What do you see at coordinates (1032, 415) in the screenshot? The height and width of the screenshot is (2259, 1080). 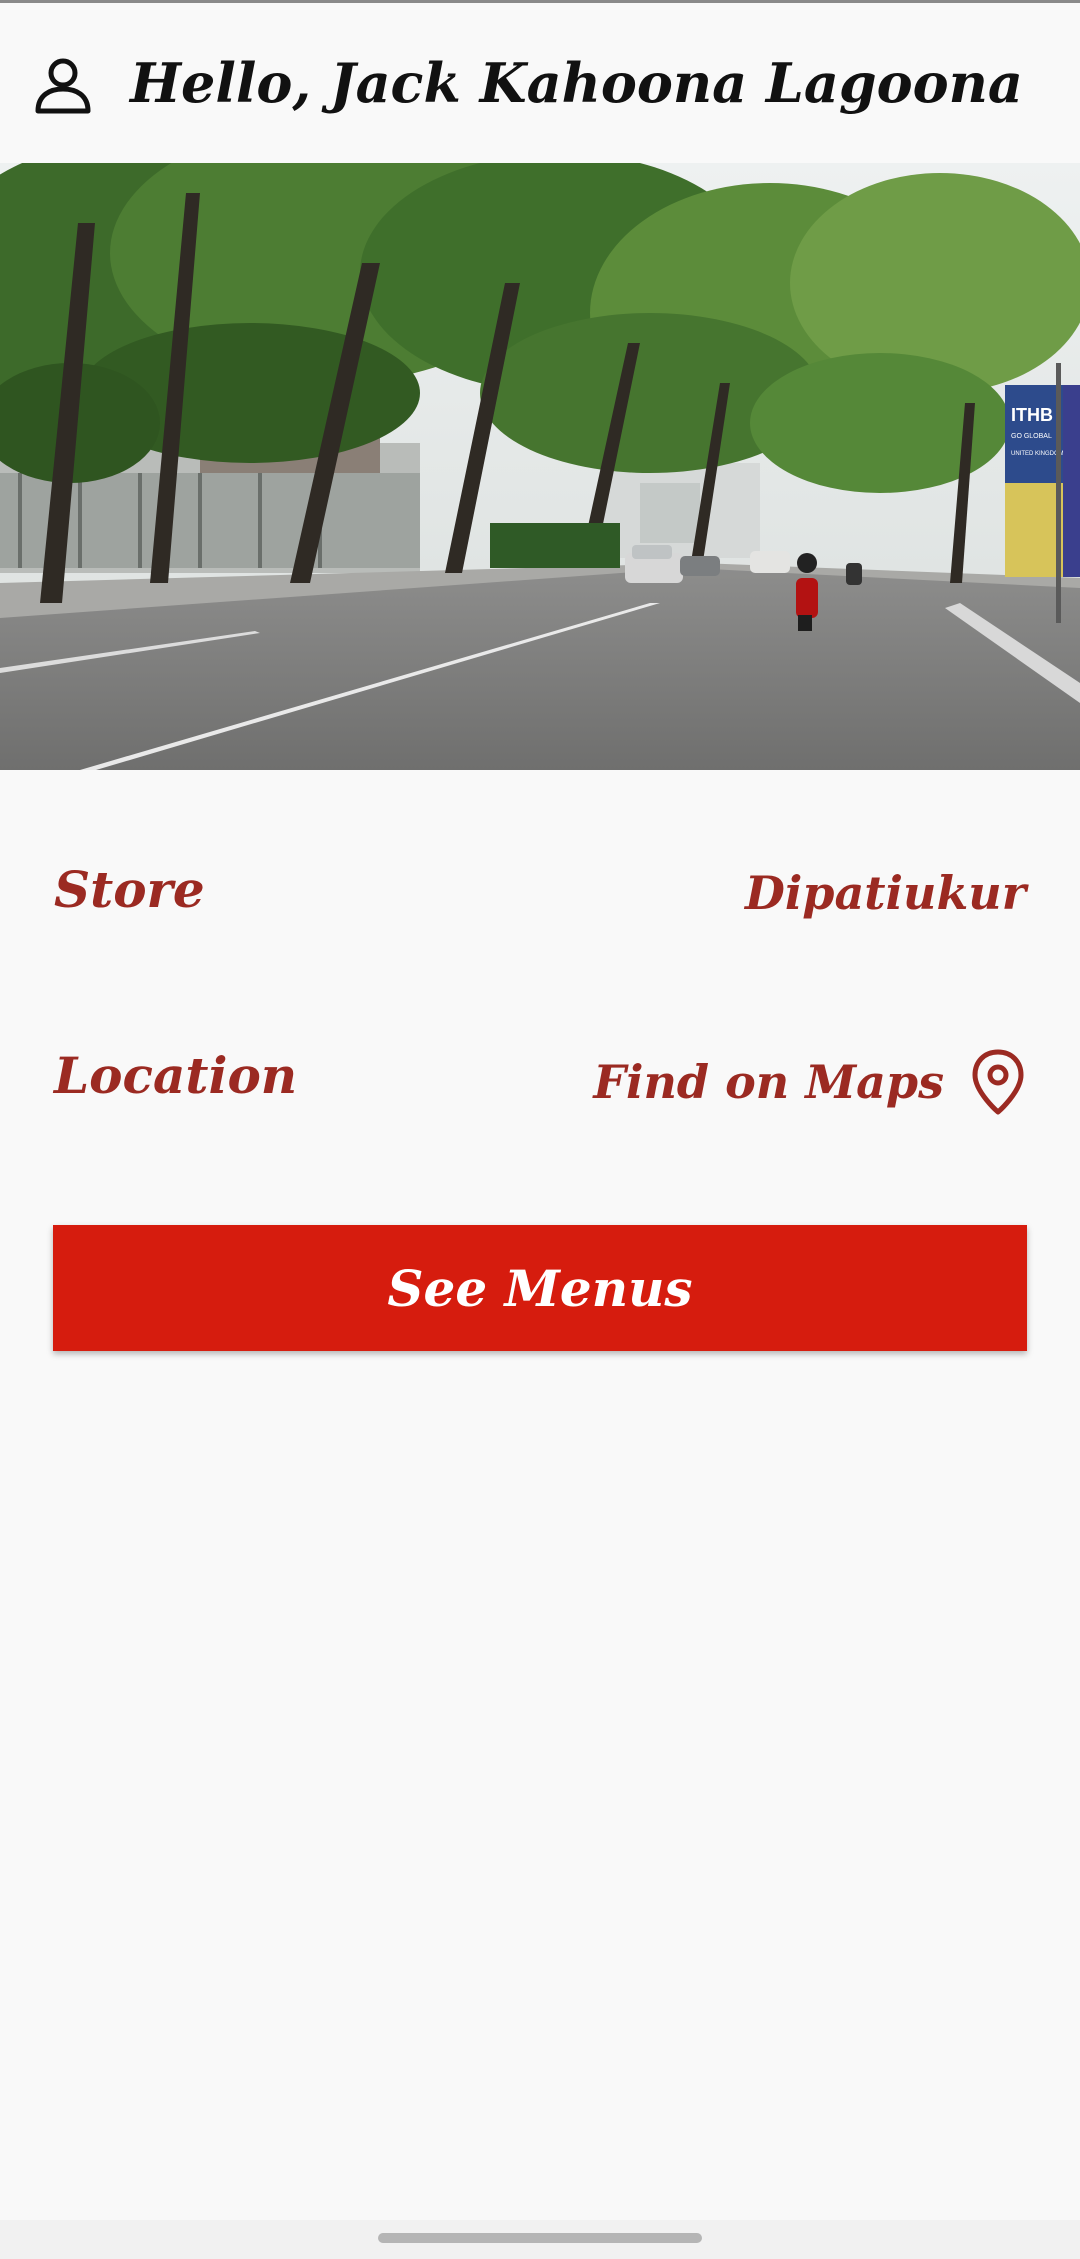 I see `banner-title: ITHB` at bounding box center [1032, 415].